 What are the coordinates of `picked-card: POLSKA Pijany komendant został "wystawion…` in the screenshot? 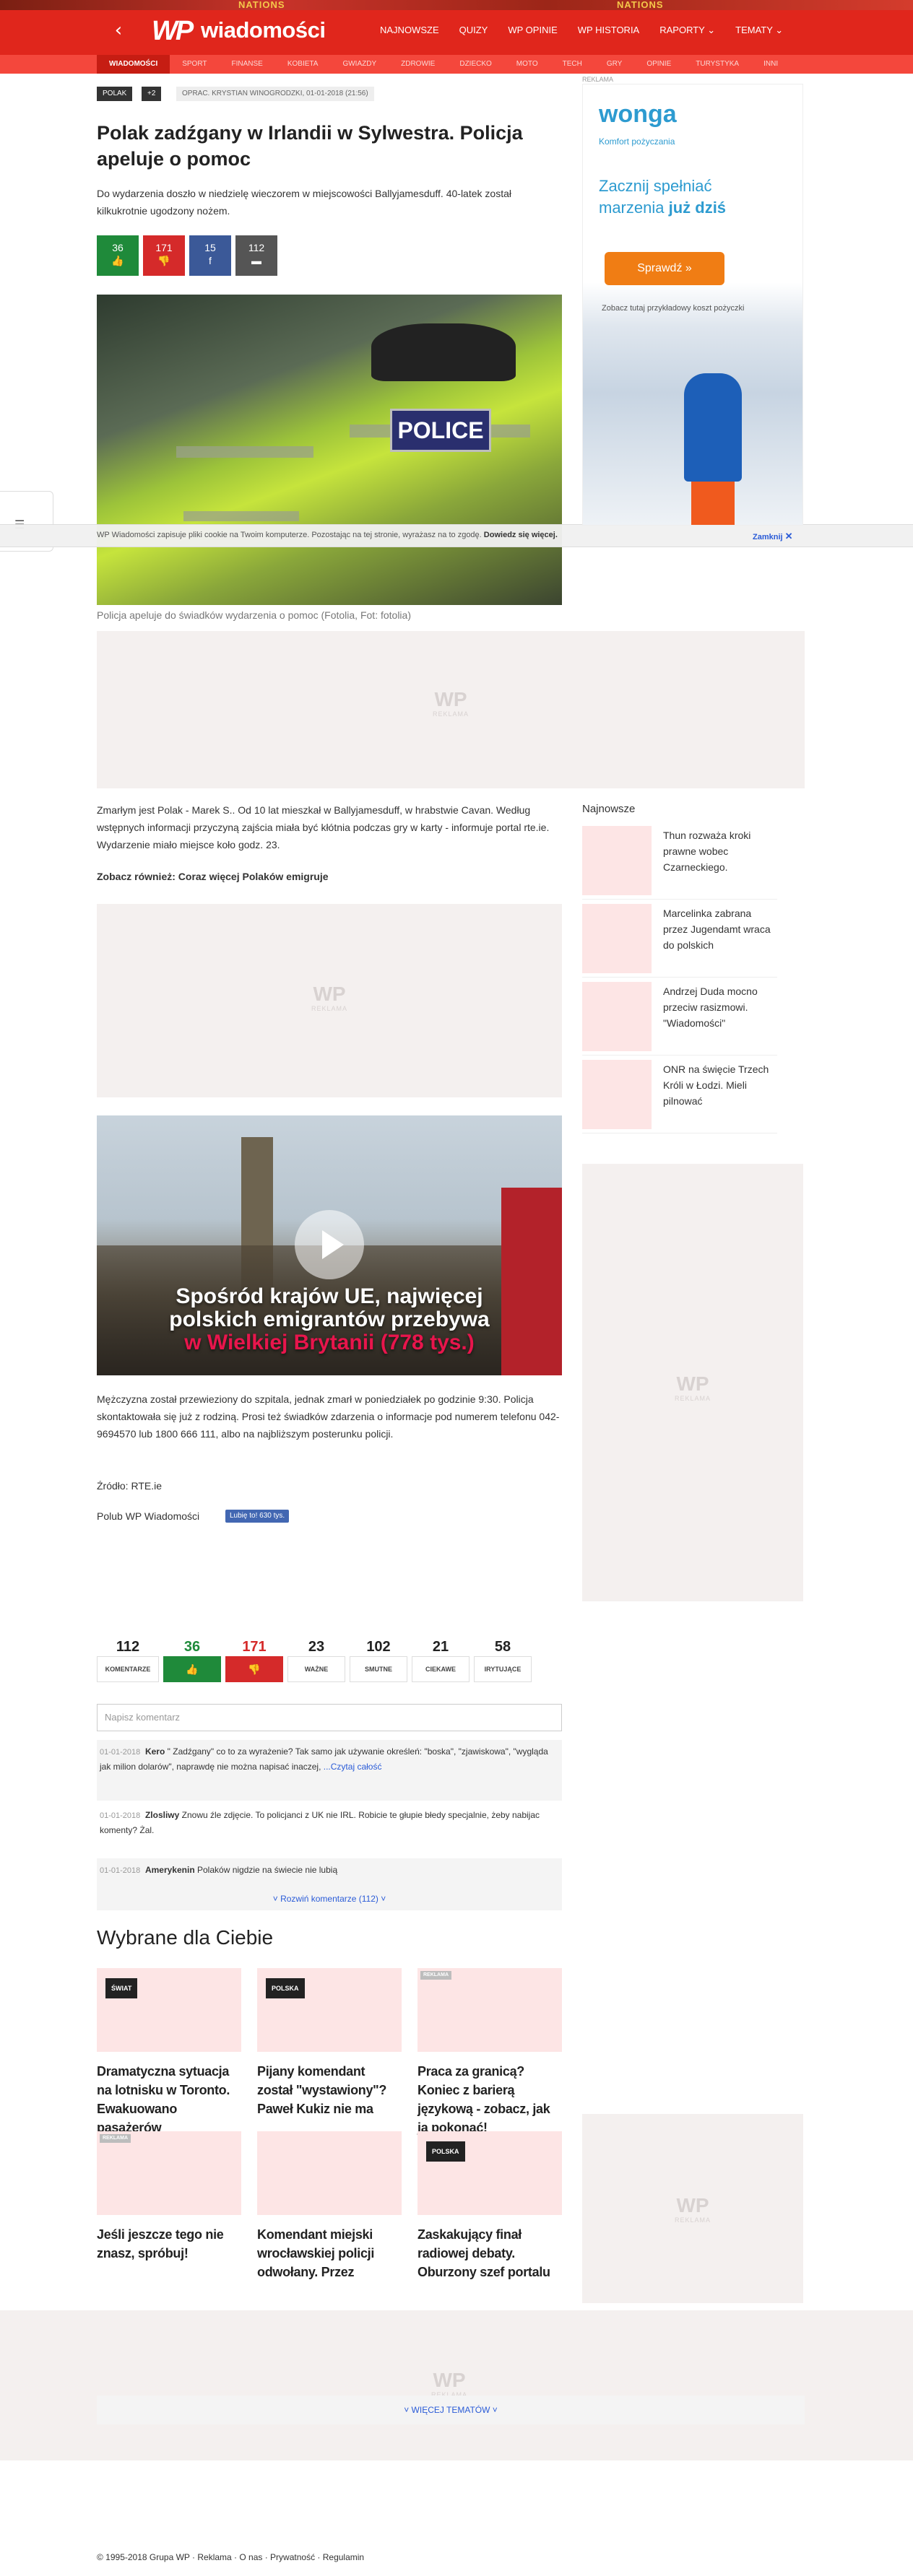 It's located at (329, 2043).